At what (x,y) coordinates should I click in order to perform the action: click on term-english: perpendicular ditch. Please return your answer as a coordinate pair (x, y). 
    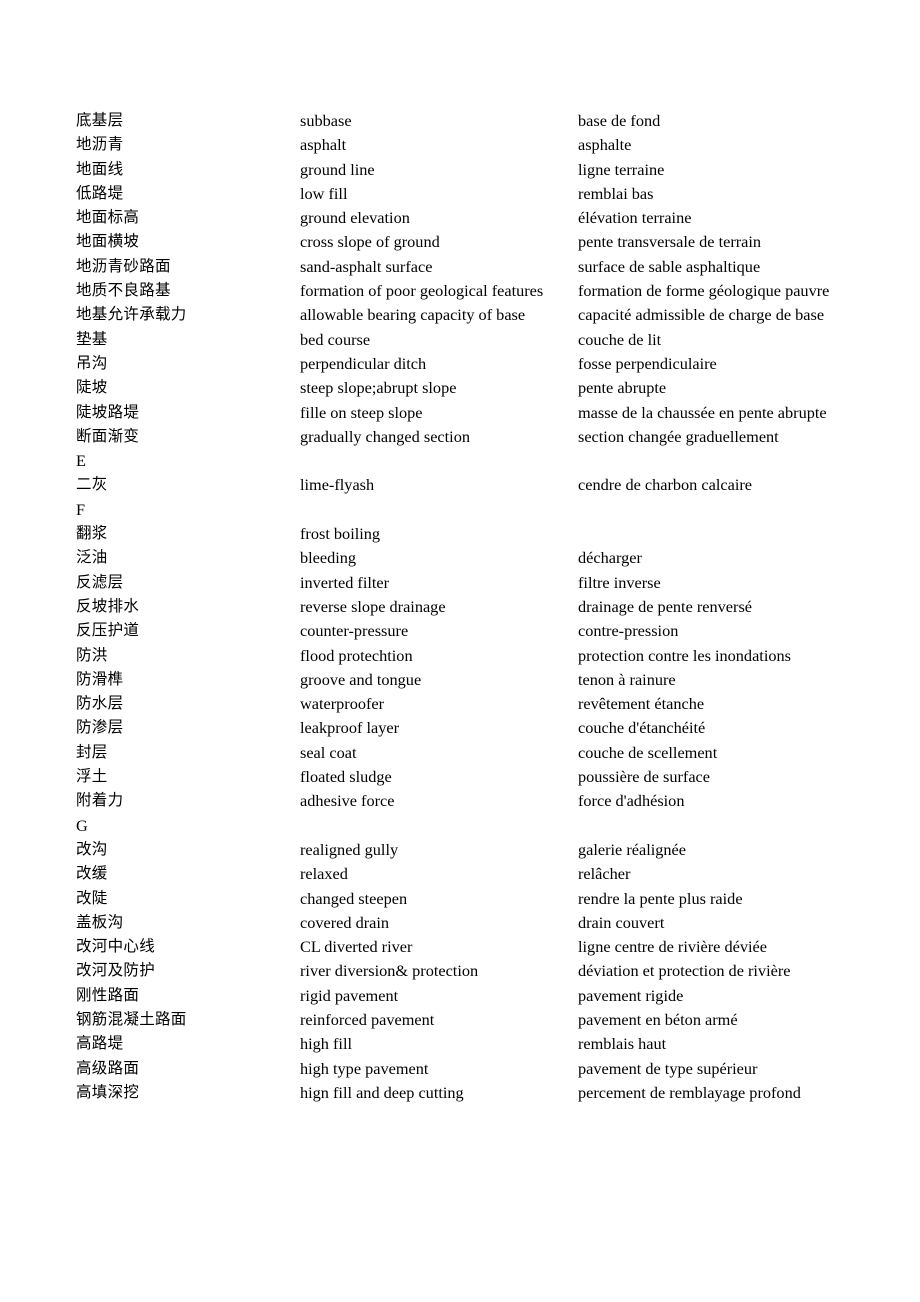
    Looking at the image, I should click on (363, 363).